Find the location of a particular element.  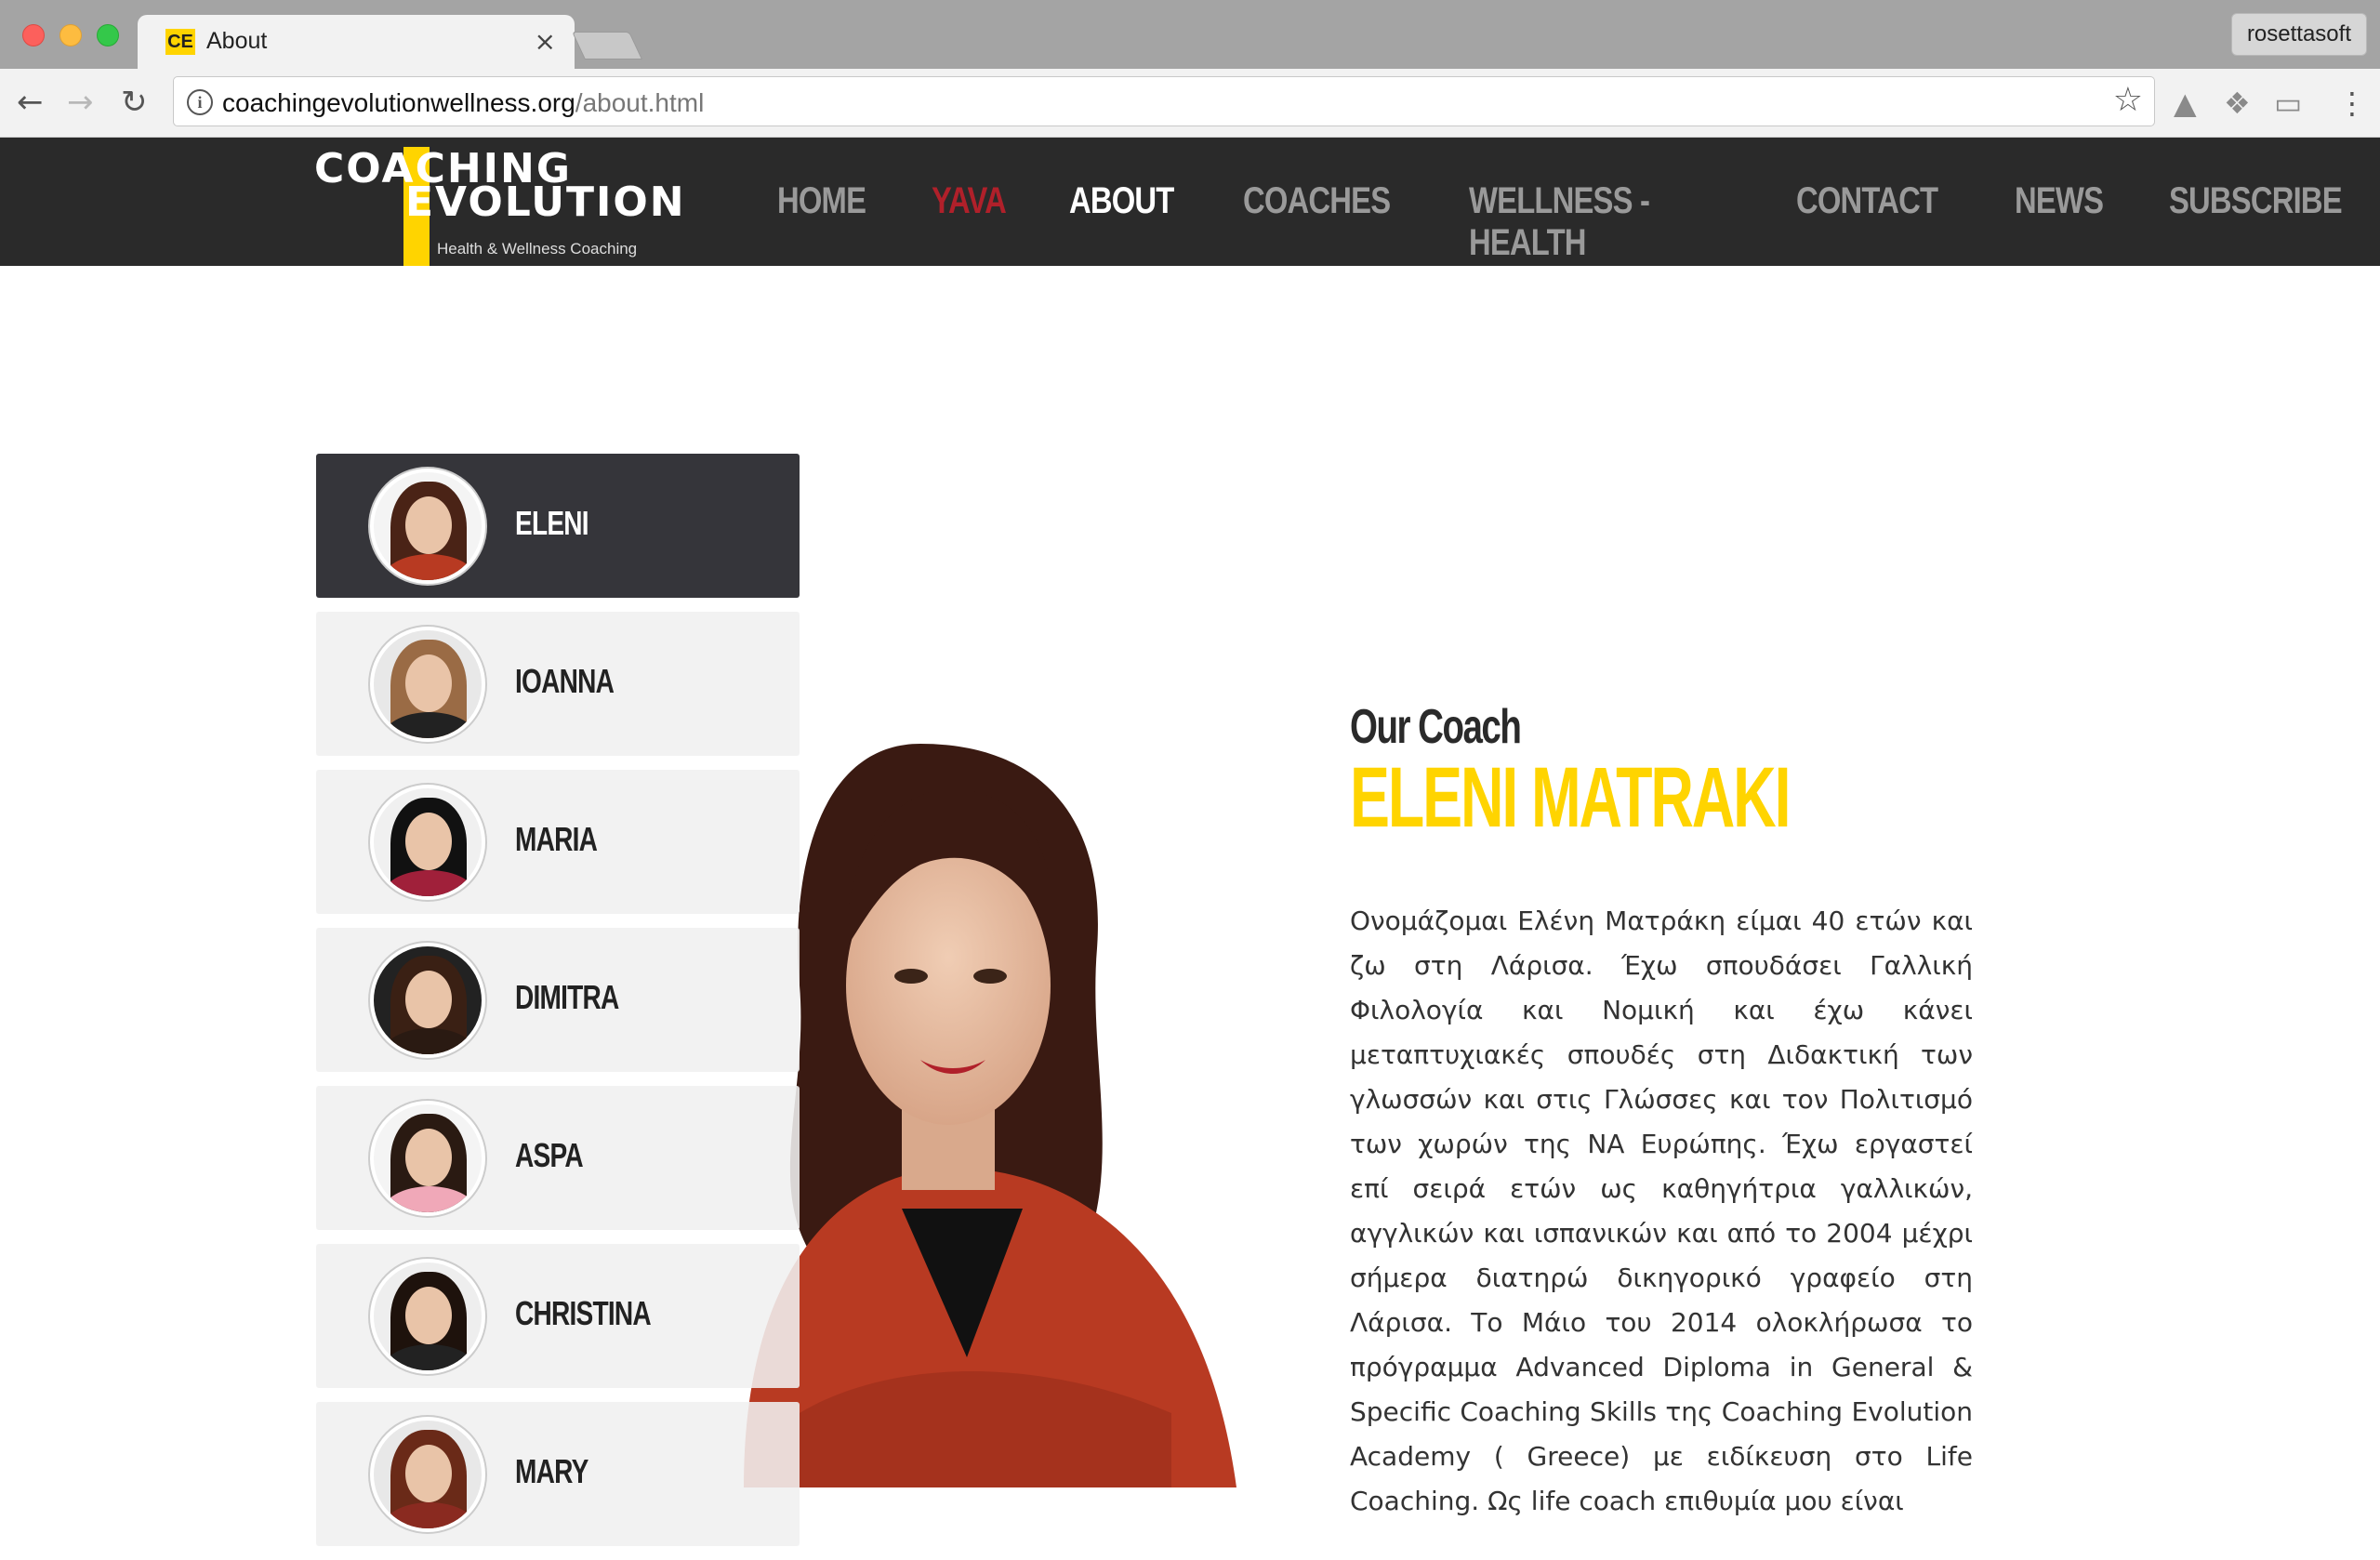

reload-icon: ↻ is located at coordinates (134, 102).